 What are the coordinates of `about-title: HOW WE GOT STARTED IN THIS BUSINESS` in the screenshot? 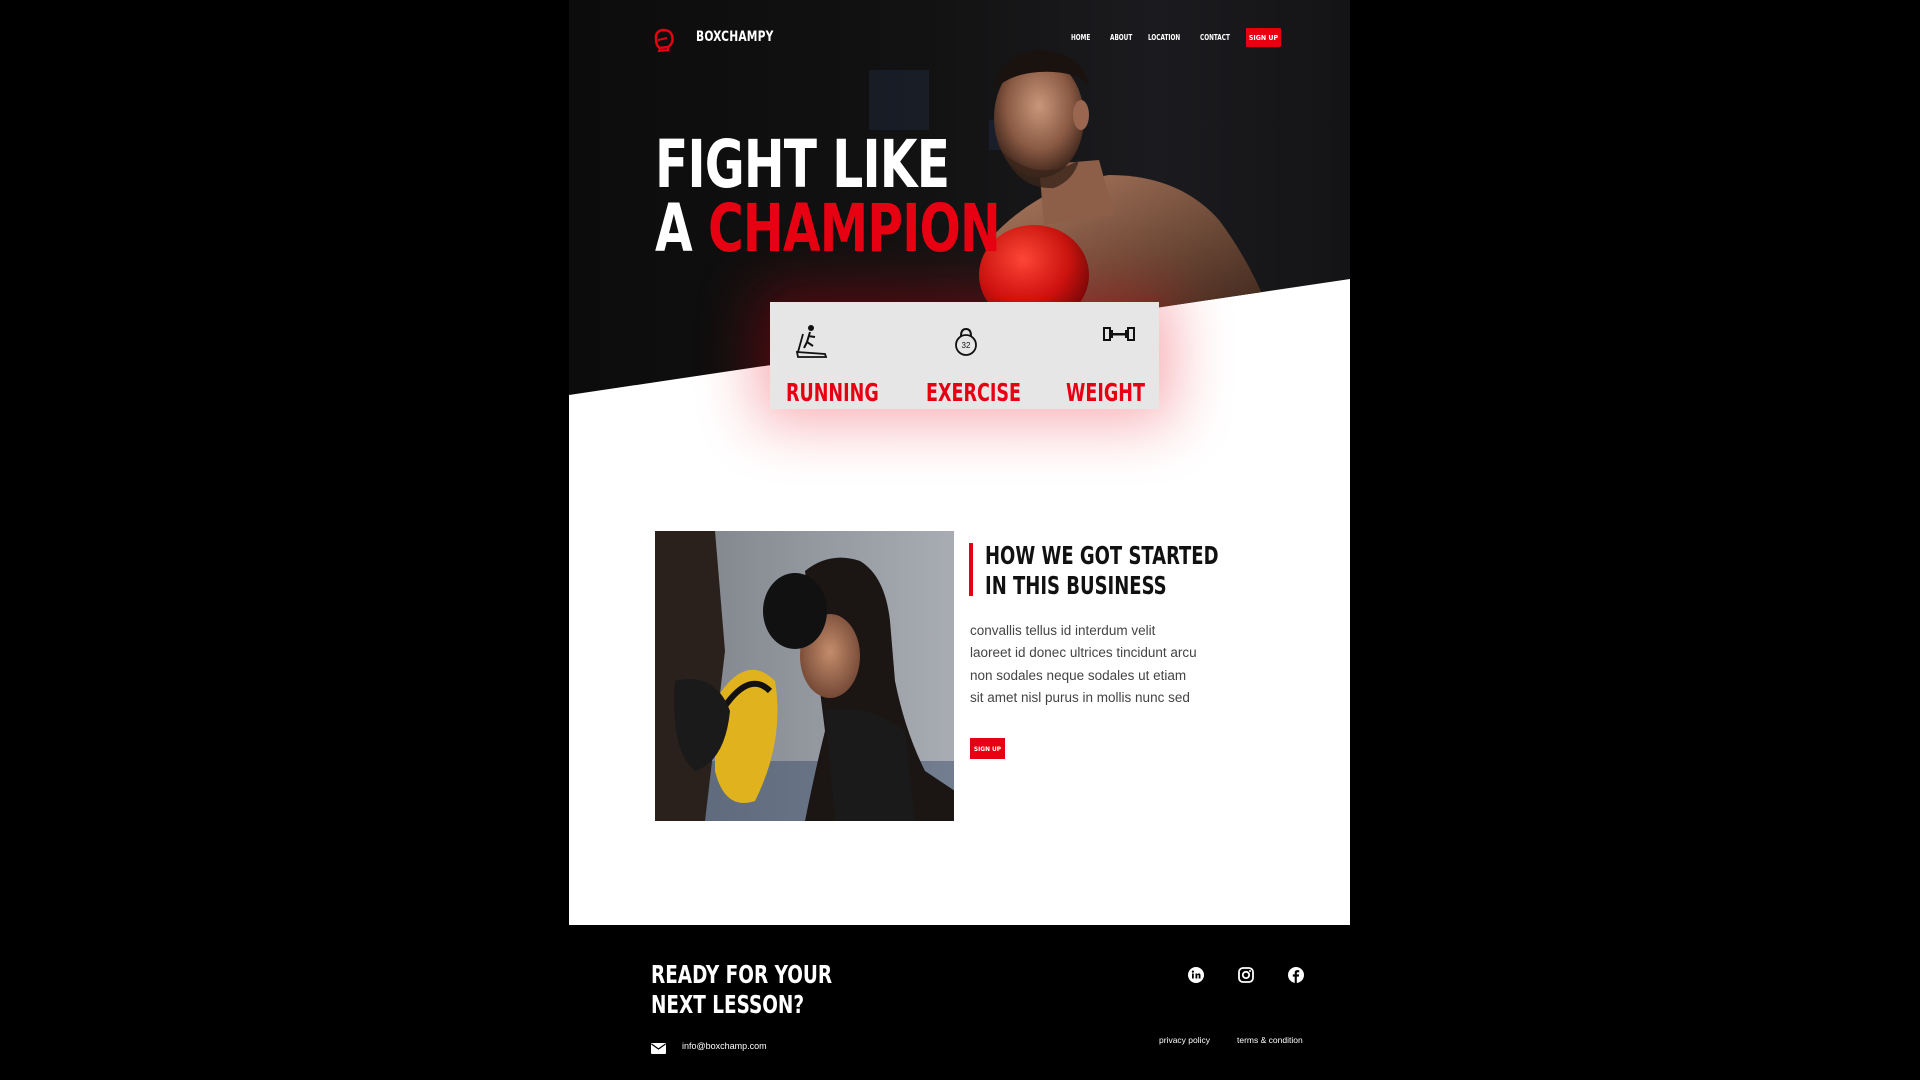 It's located at (1102, 571).